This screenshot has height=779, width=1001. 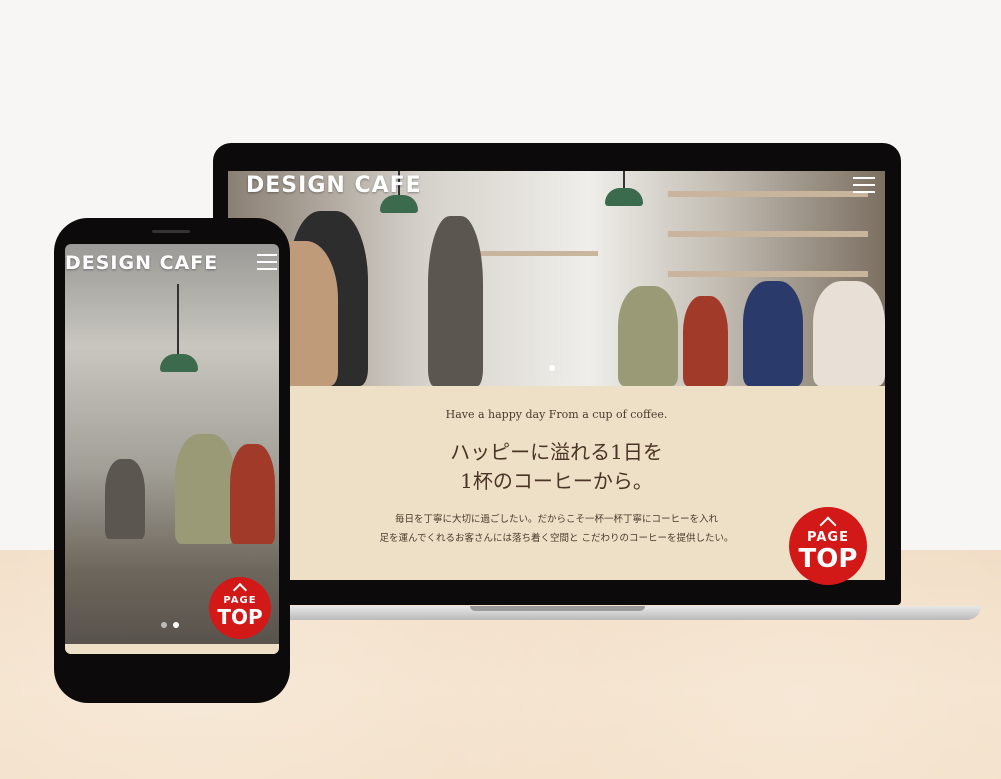 I want to click on mobile-menu-button, so click(x=267, y=264).